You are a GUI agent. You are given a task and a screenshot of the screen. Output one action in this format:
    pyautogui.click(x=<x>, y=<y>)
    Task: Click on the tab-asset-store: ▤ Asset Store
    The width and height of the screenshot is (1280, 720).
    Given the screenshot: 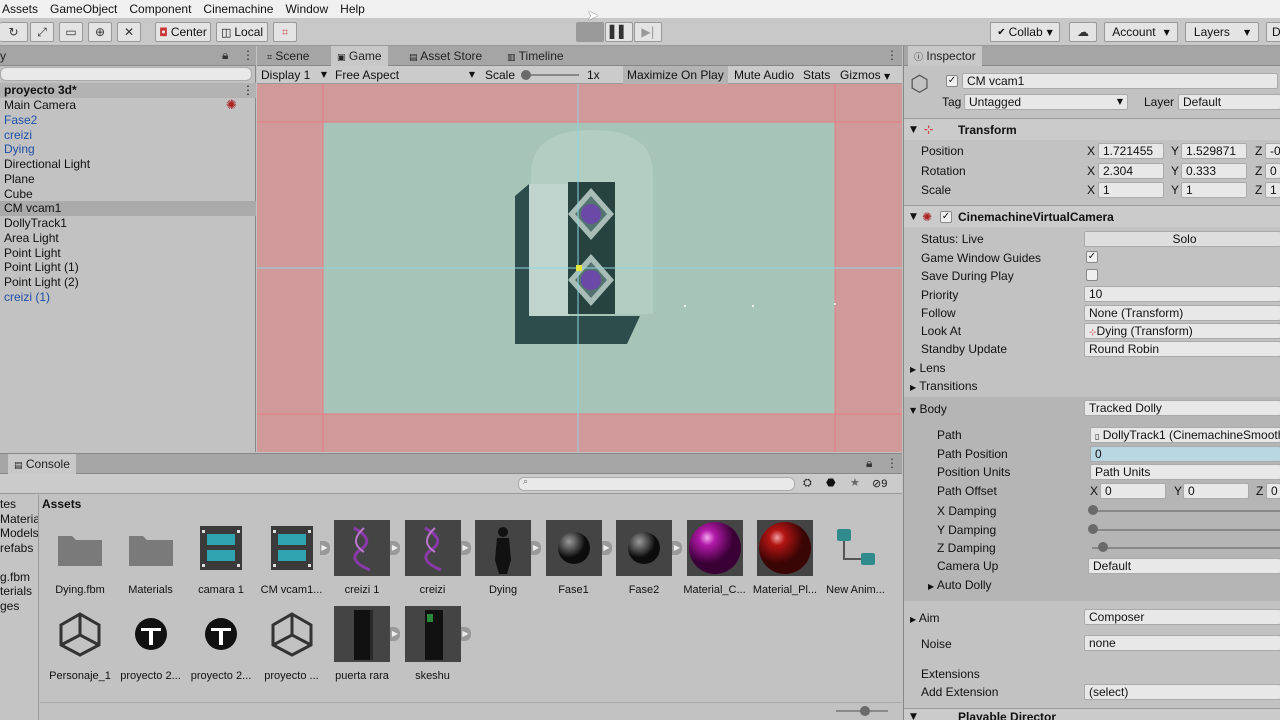 What is the action you would take?
    pyautogui.click(x=445, y=56)
    